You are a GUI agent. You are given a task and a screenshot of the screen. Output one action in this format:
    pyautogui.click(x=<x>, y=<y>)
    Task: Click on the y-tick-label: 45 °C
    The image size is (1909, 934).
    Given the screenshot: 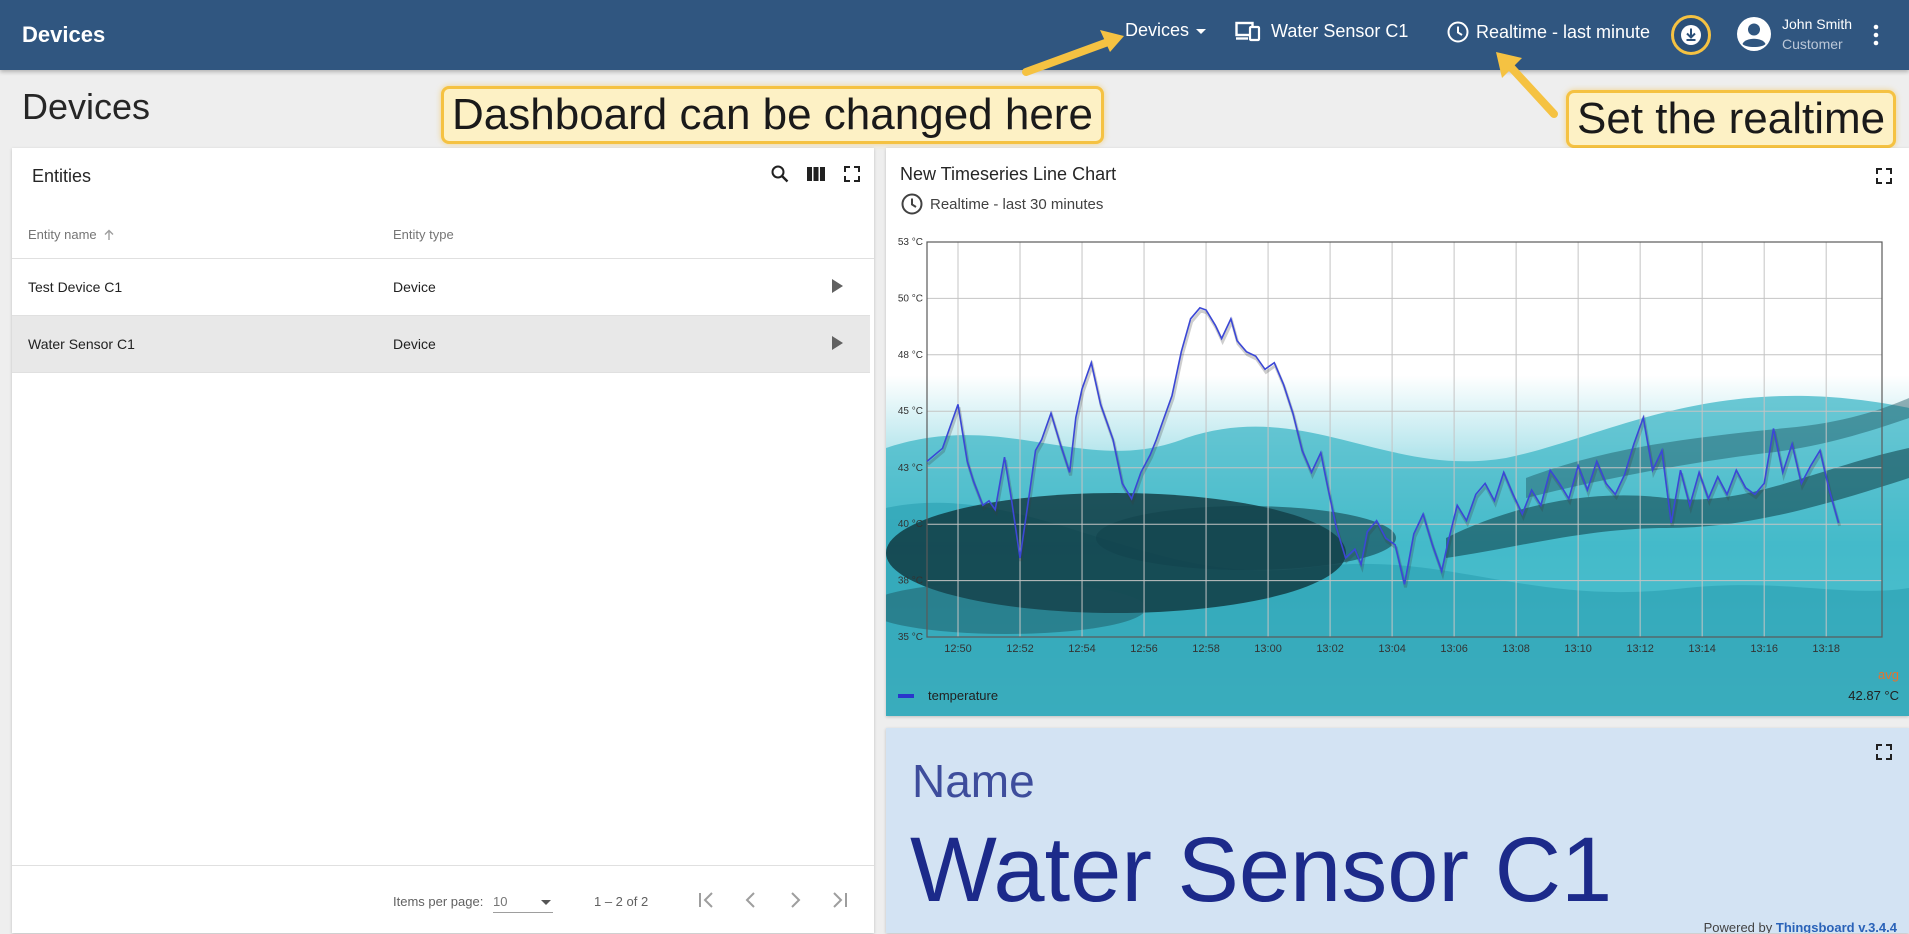 What is the action you would take?
    pyautogui.click(x=910, y=411)
    